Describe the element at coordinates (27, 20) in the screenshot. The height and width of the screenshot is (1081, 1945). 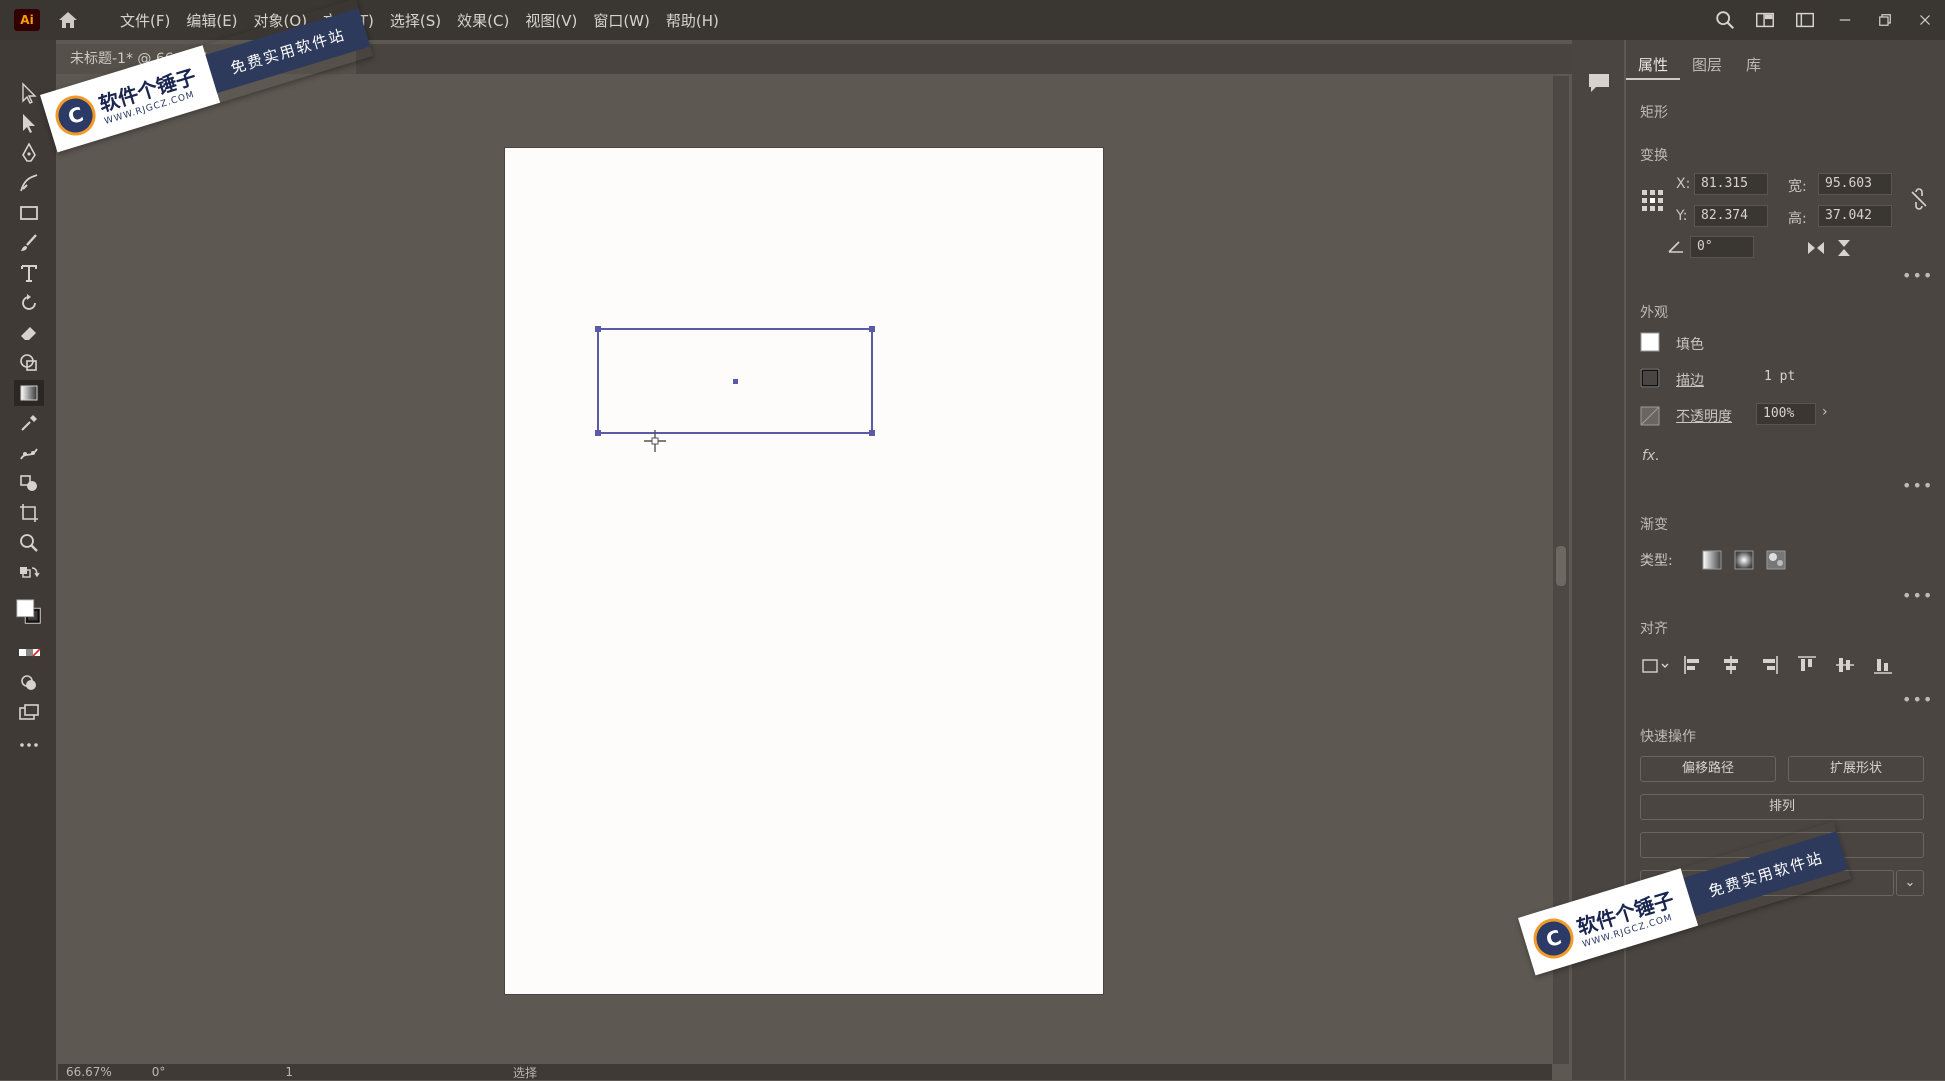
I see `app-logo: Ai` at that location.